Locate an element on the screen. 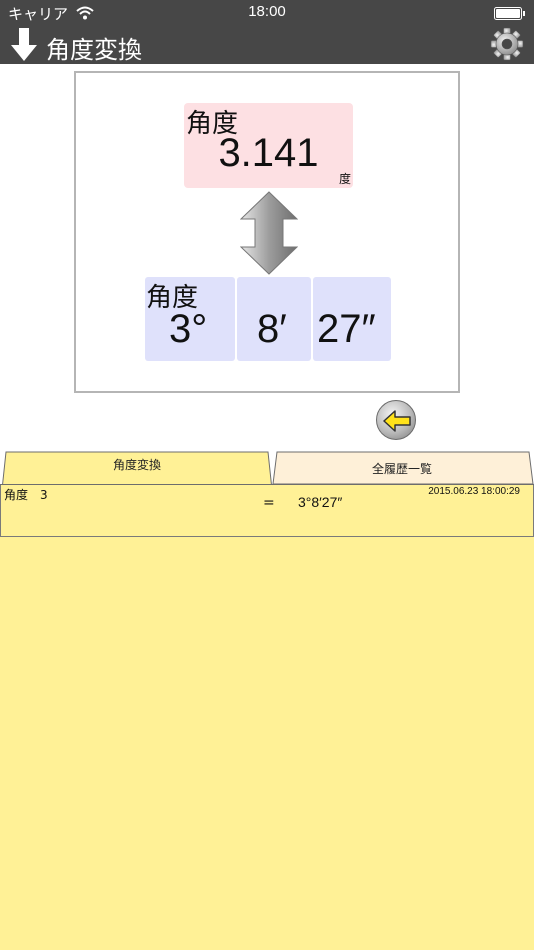 The width and height of the screenshot is (534, 950). back-button is located at coordinates (396, 420).